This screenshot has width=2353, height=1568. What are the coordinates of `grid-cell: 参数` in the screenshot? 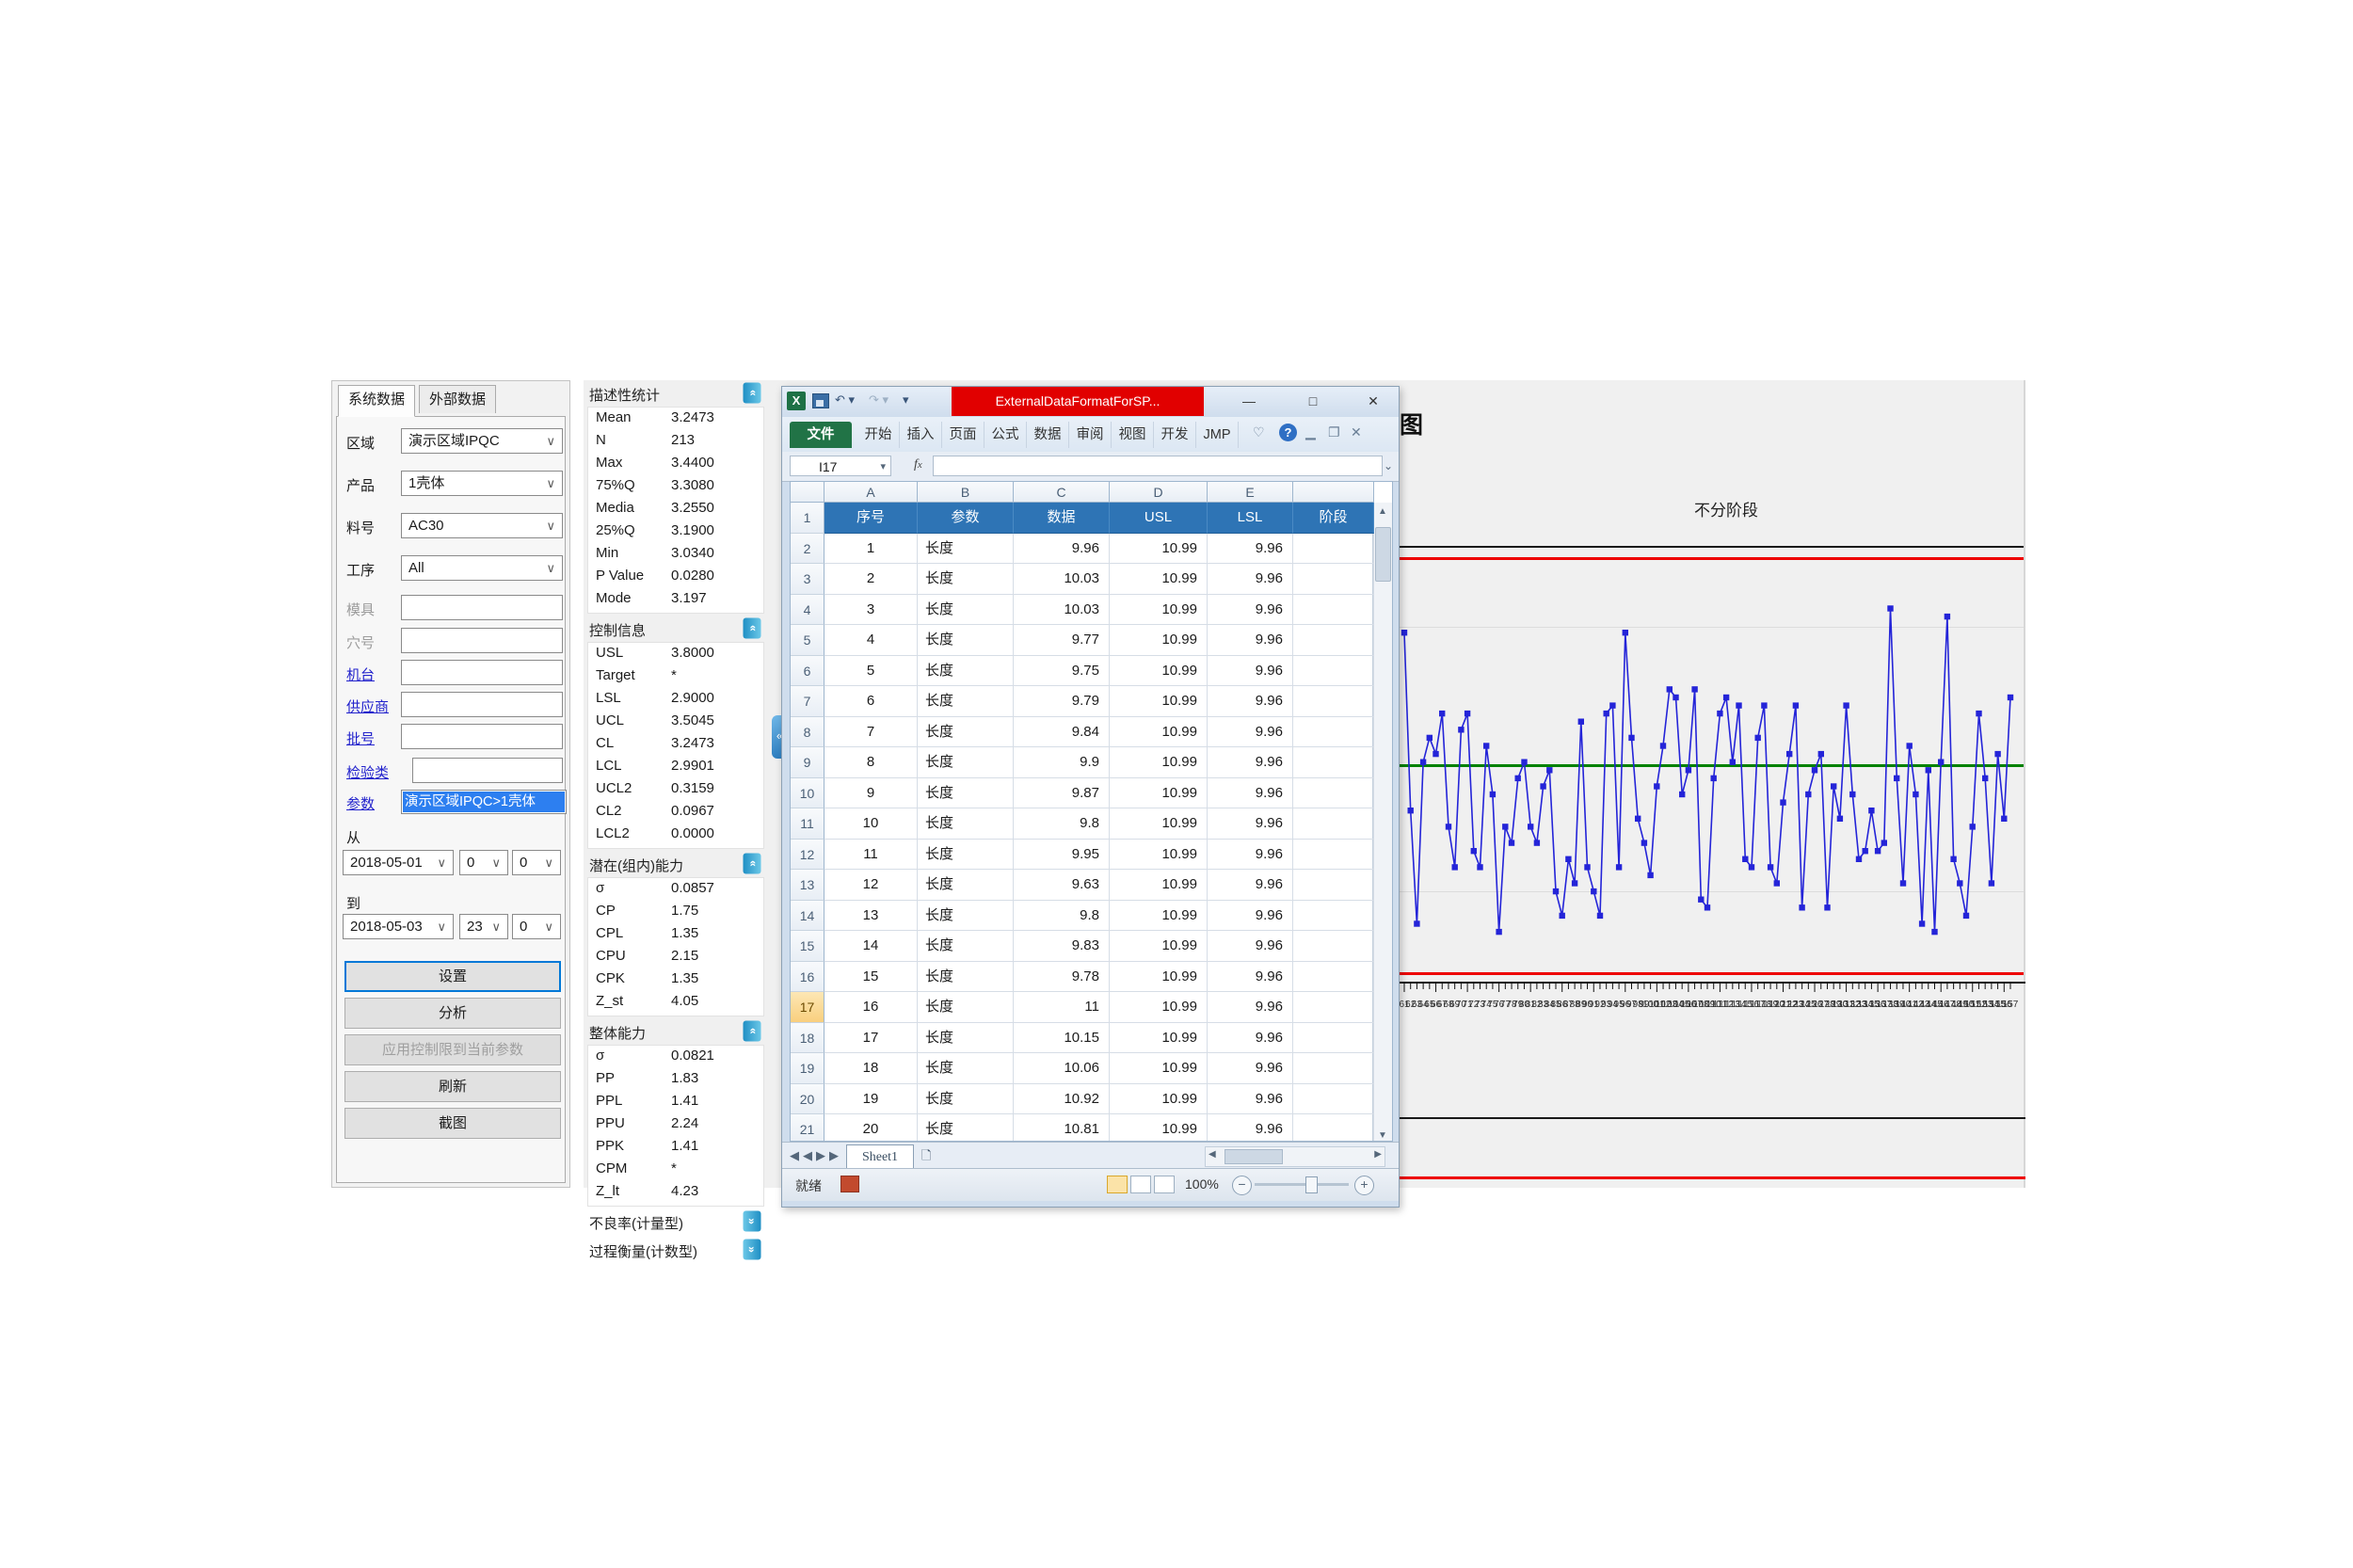 It's located at (966, 518).